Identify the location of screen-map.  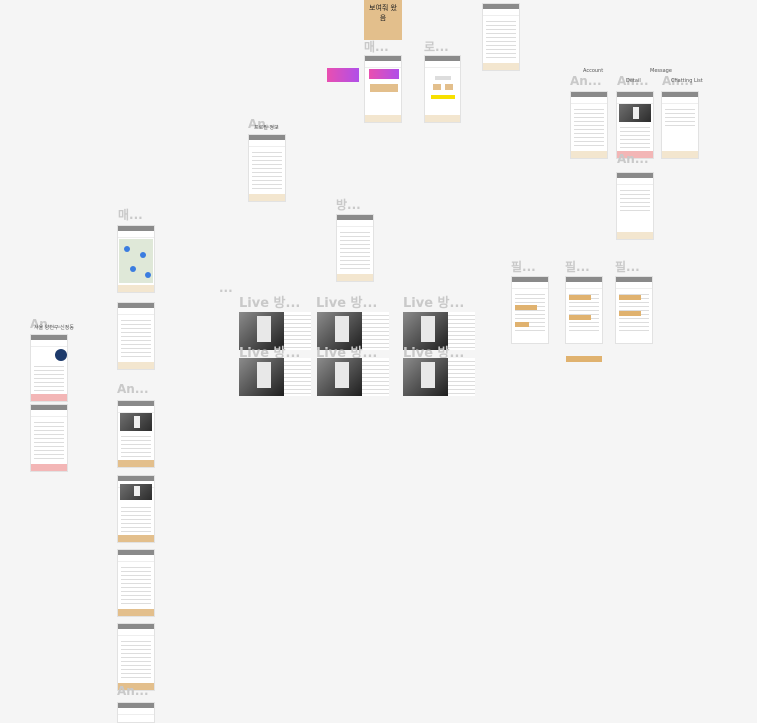
(136, 259).